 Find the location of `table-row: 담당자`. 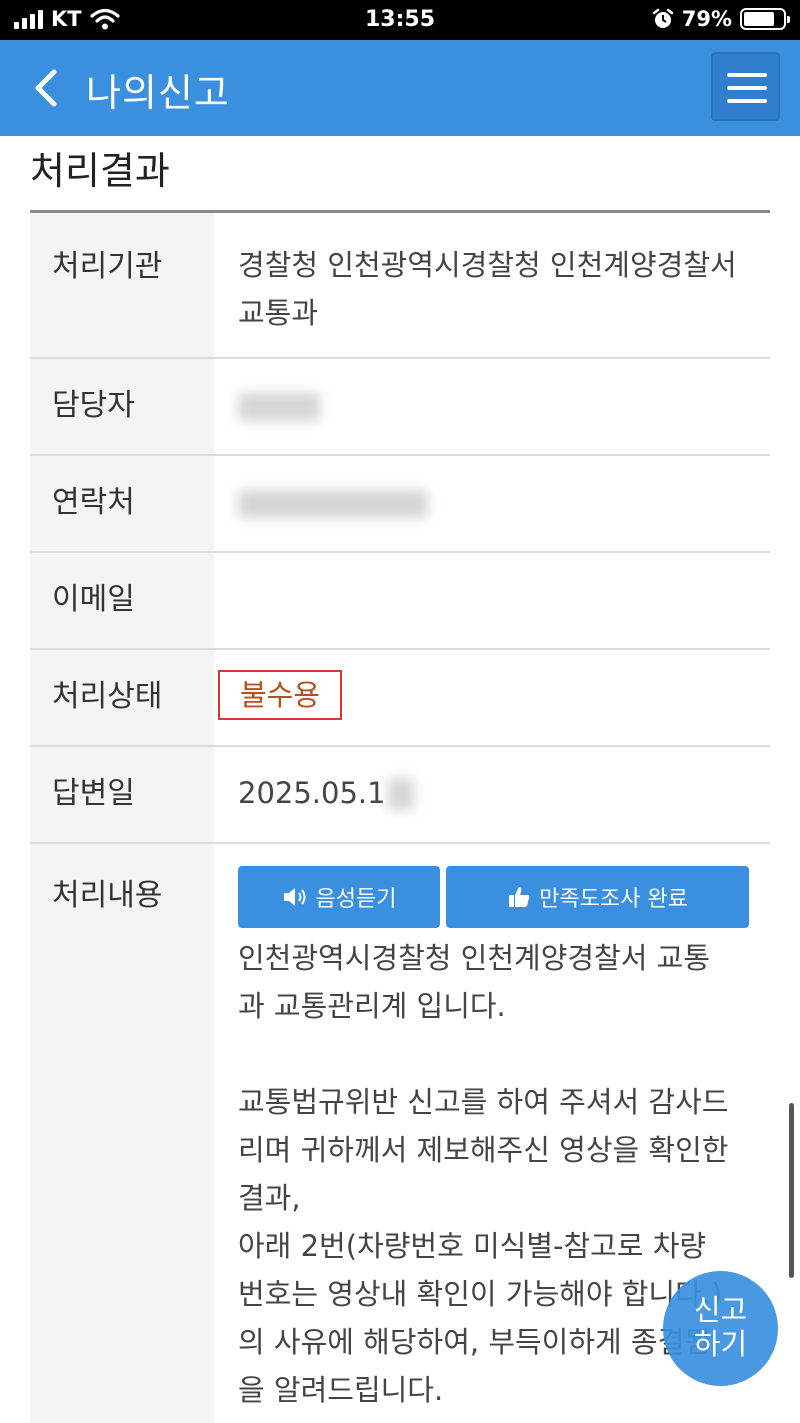

table-row: 담당자 is located at coordinates (400, 407).